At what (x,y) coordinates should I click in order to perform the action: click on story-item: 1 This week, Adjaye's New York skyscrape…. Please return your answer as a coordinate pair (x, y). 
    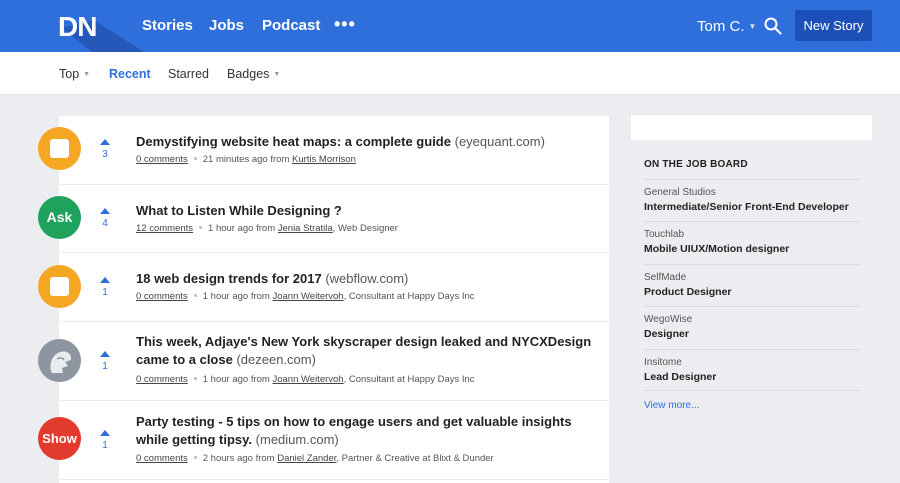
    Looking at the image, I should click on (323, 361).